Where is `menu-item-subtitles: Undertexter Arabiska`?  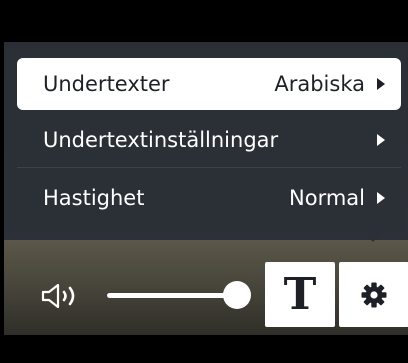
menu-item-subtitles: Undertexter Arabiska is located at coordinates (209, 84).